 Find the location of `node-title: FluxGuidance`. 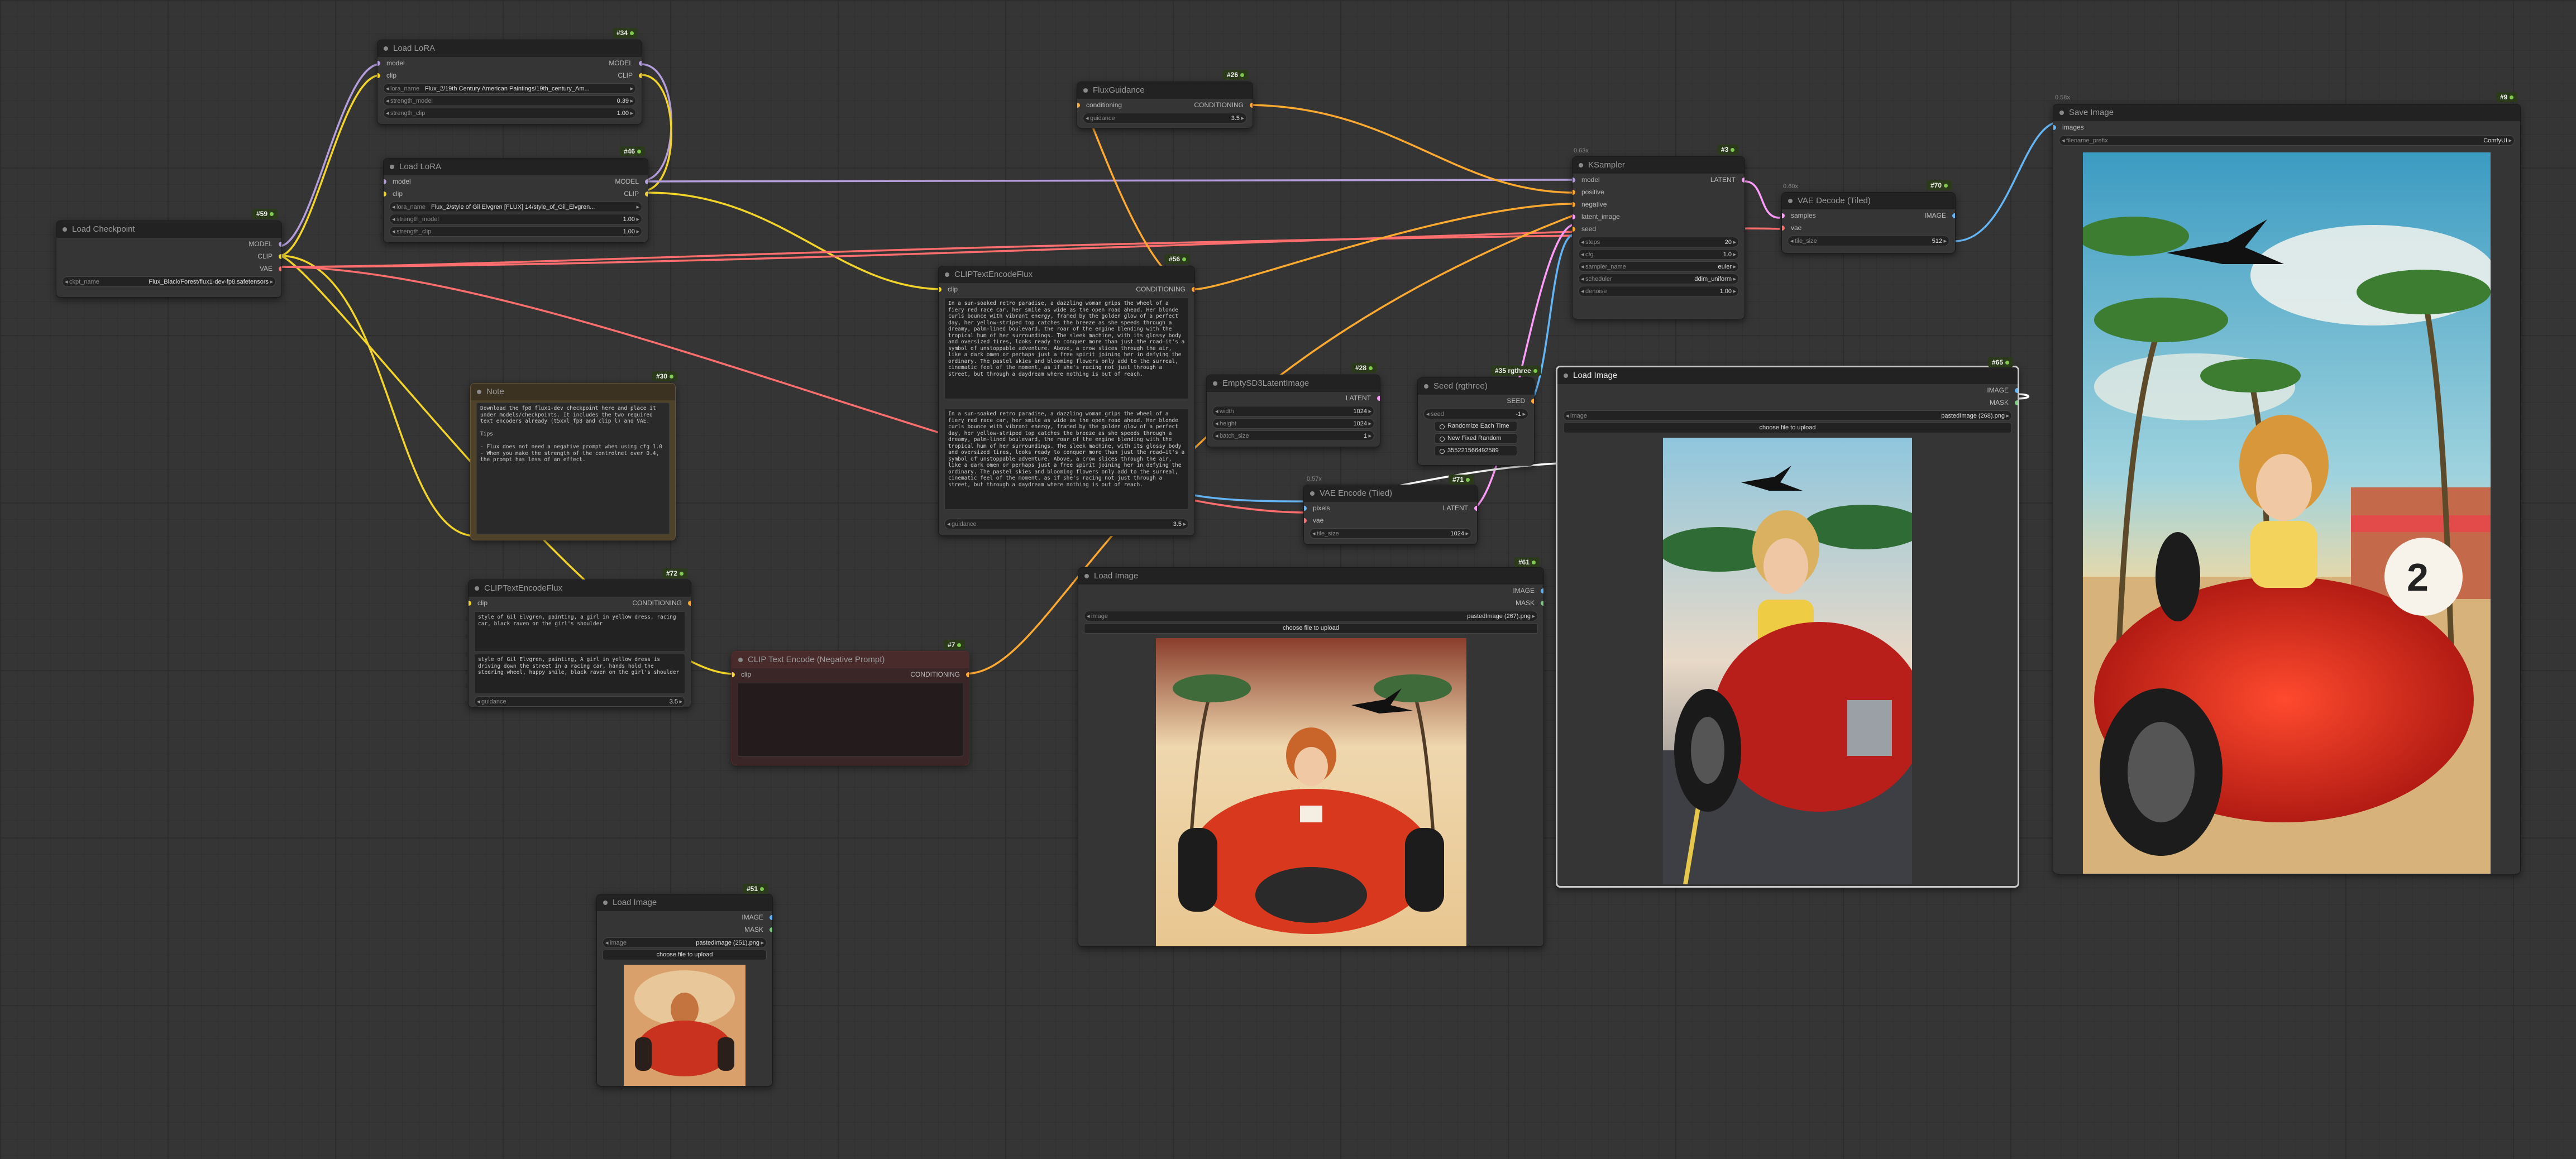

node-title: FluxGuidance is located at coordinates (1165, 91).